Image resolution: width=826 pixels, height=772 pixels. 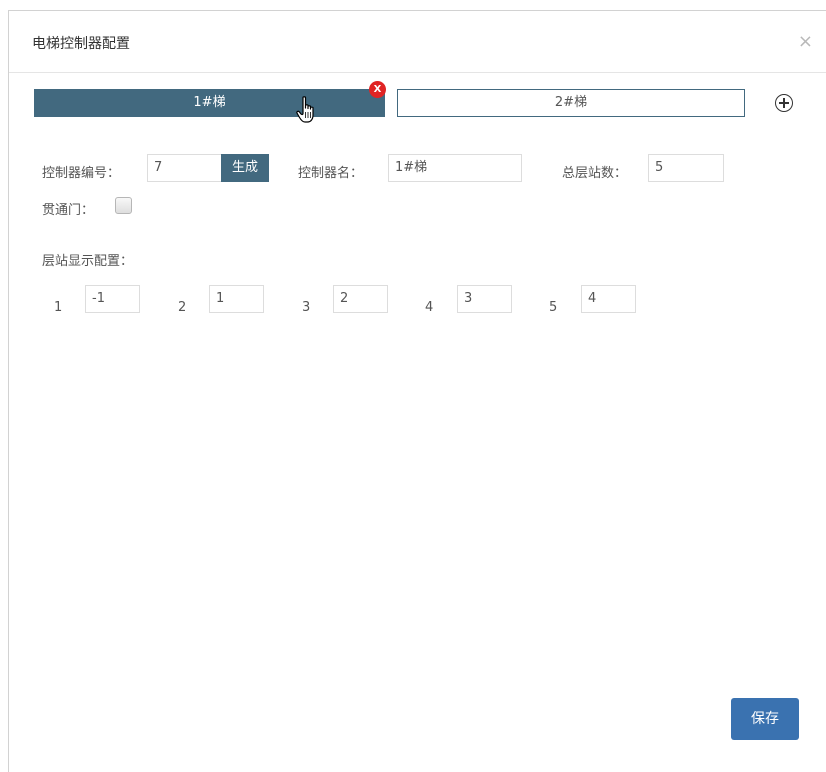 What do you see at coordinates (455, 168) in the screenshot?
I see `controller-name-input: 1#梯` at bounding box center [455, 168].